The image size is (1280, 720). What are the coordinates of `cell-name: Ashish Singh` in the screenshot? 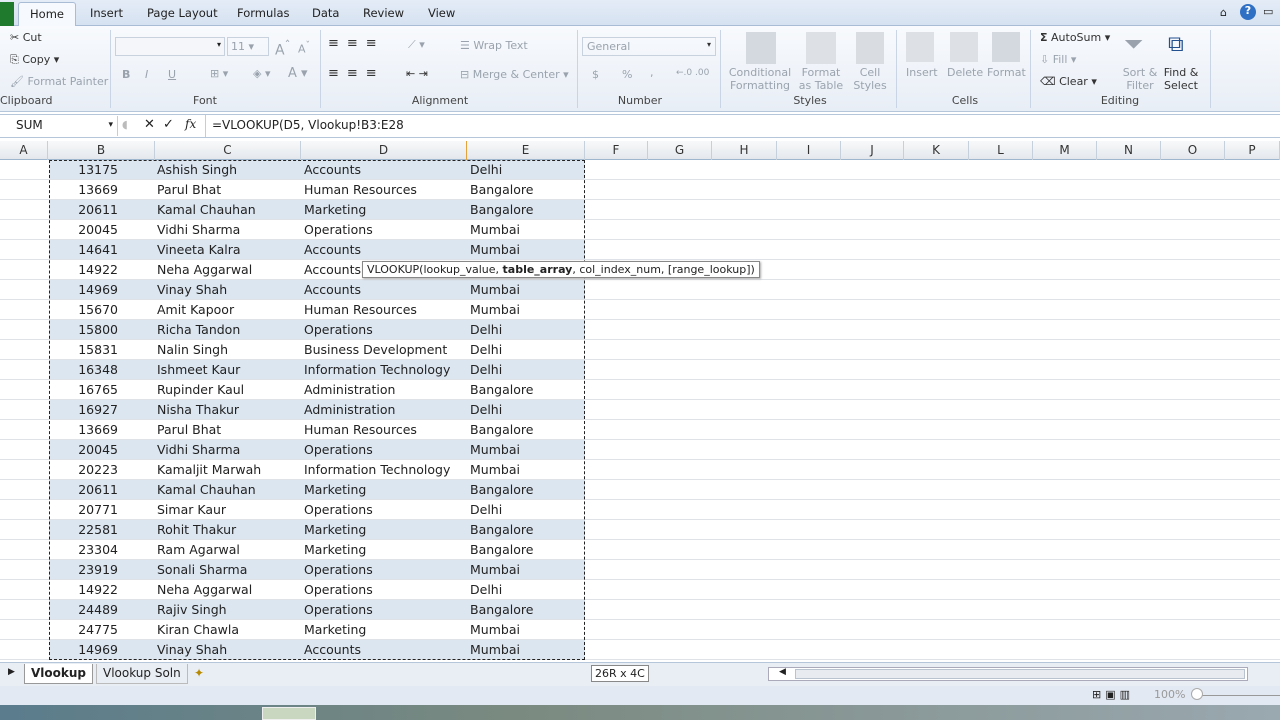 It's located at (228, 170).